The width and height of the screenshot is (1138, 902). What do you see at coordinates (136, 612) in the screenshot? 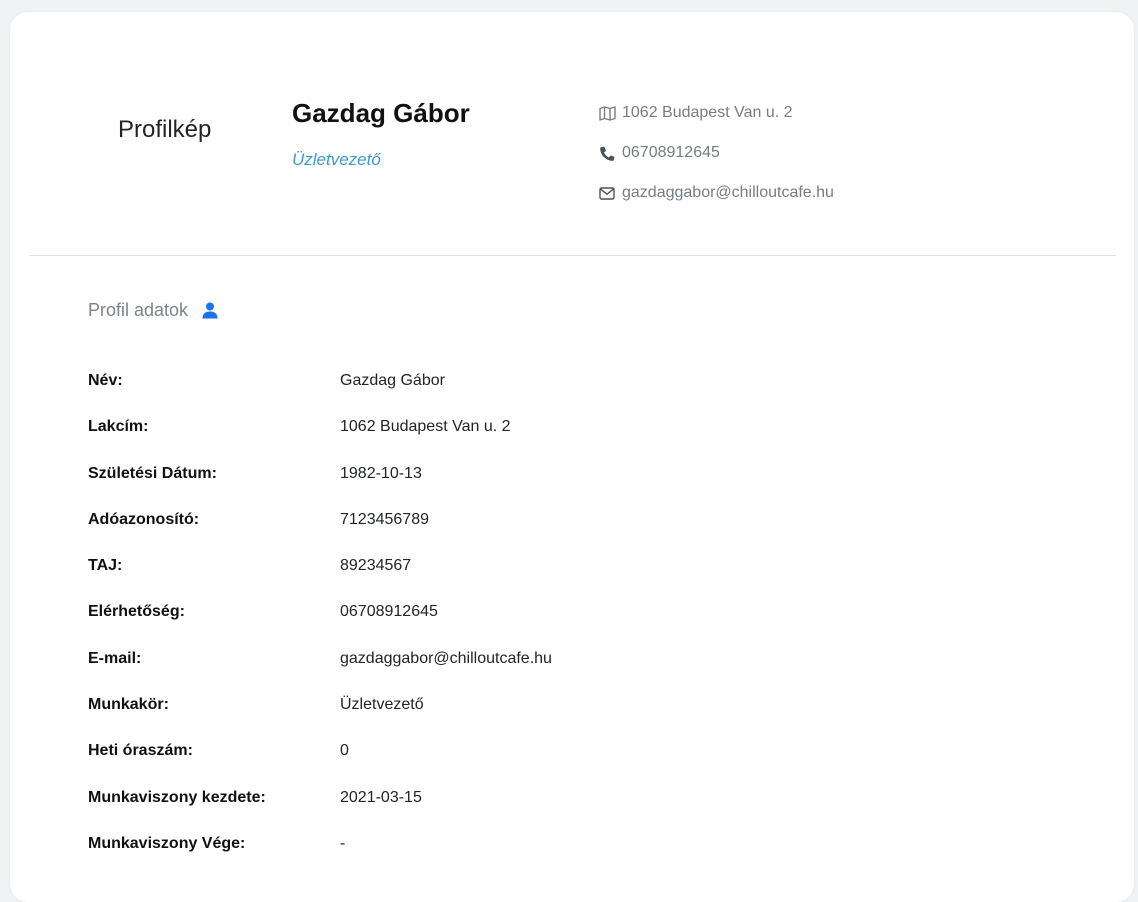
I see `detail-label: Elérhetőség:` at bounding box center [136, 612].